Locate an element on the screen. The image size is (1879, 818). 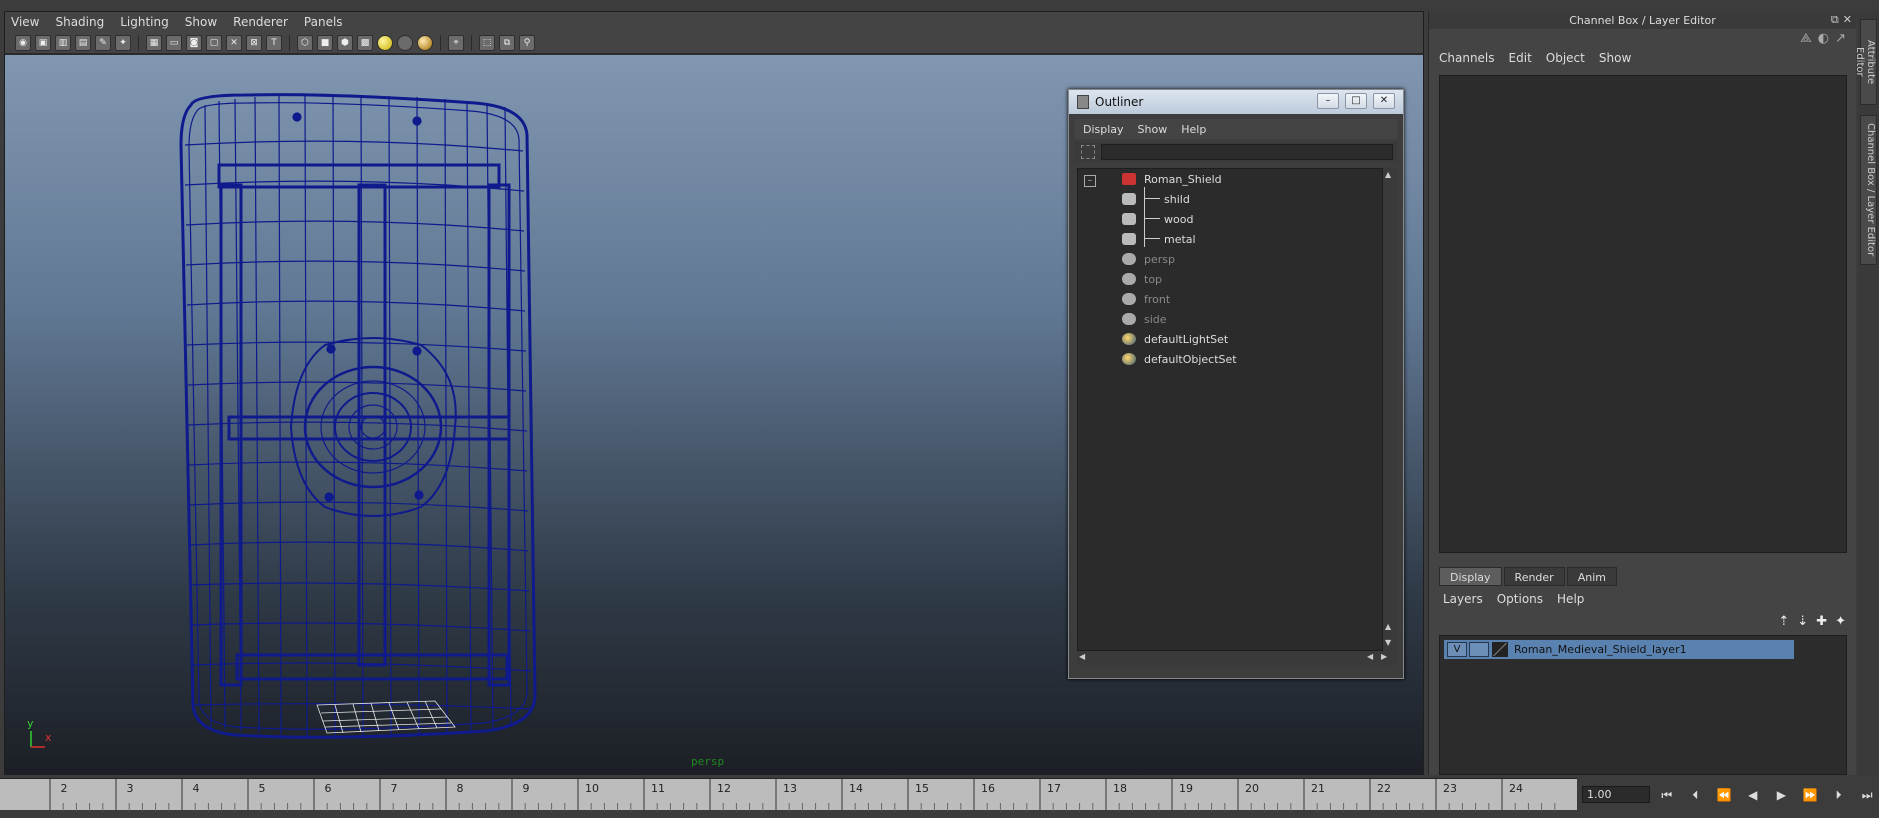
channel-list is located at coordinates (1643, 314).